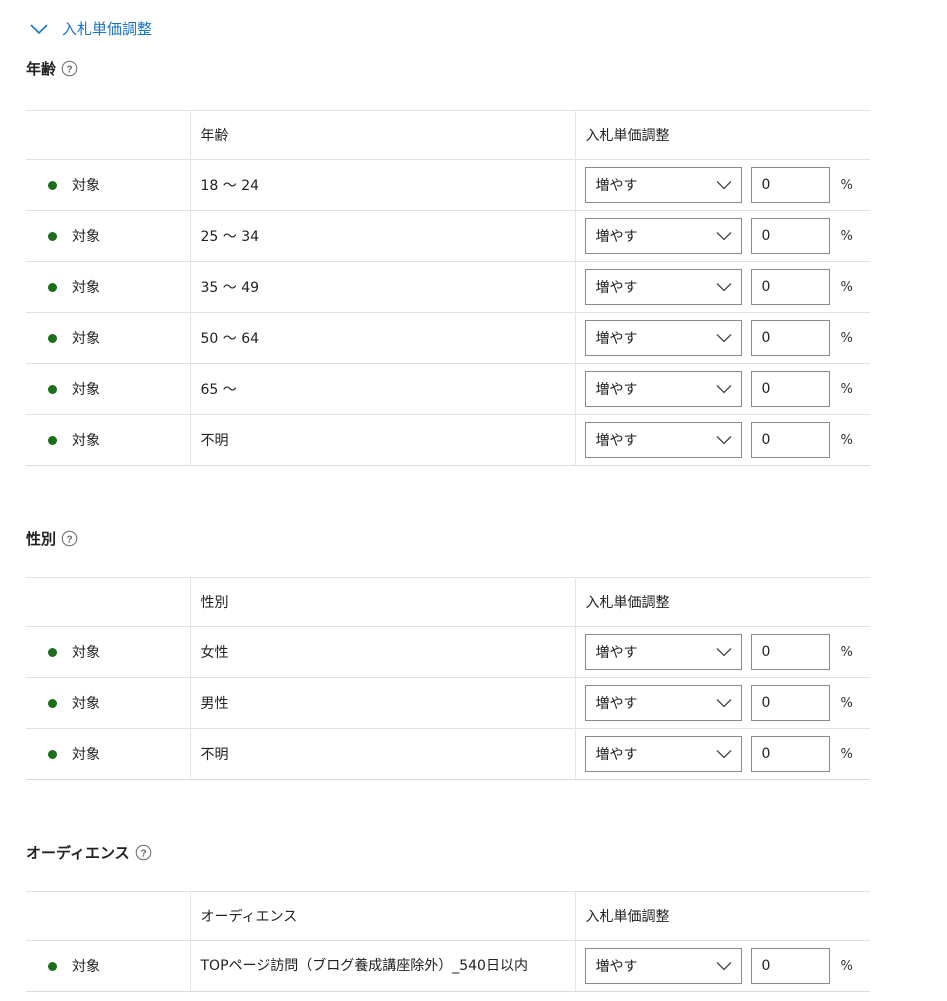 The height and width of the screenshot is (1001, 947). I want to click on status-column-header, so click(108, 916).